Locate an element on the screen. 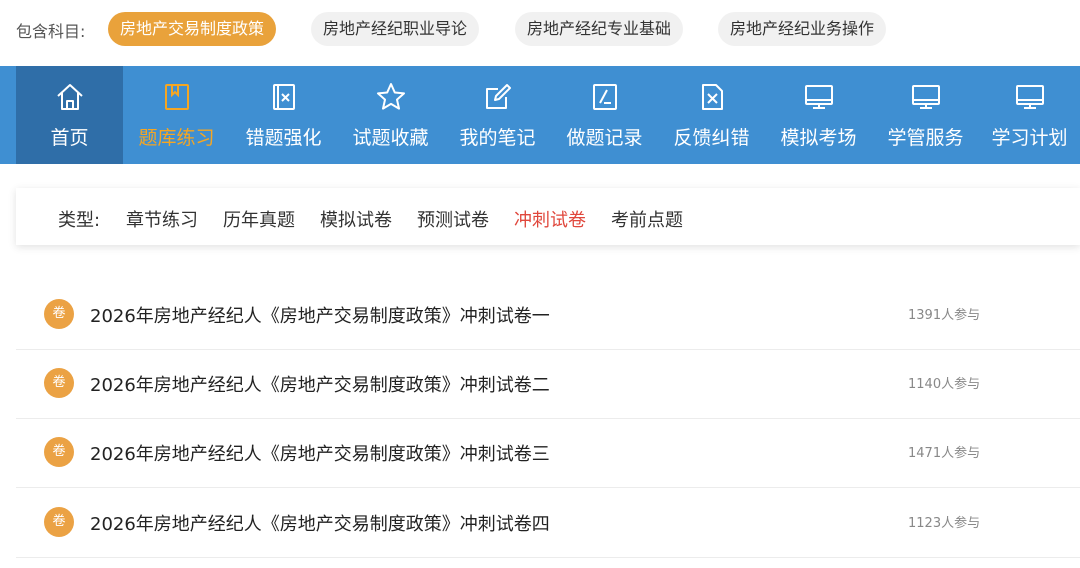  type-mock-papers: 模拟试卷 is located at coordinates (356, 219).